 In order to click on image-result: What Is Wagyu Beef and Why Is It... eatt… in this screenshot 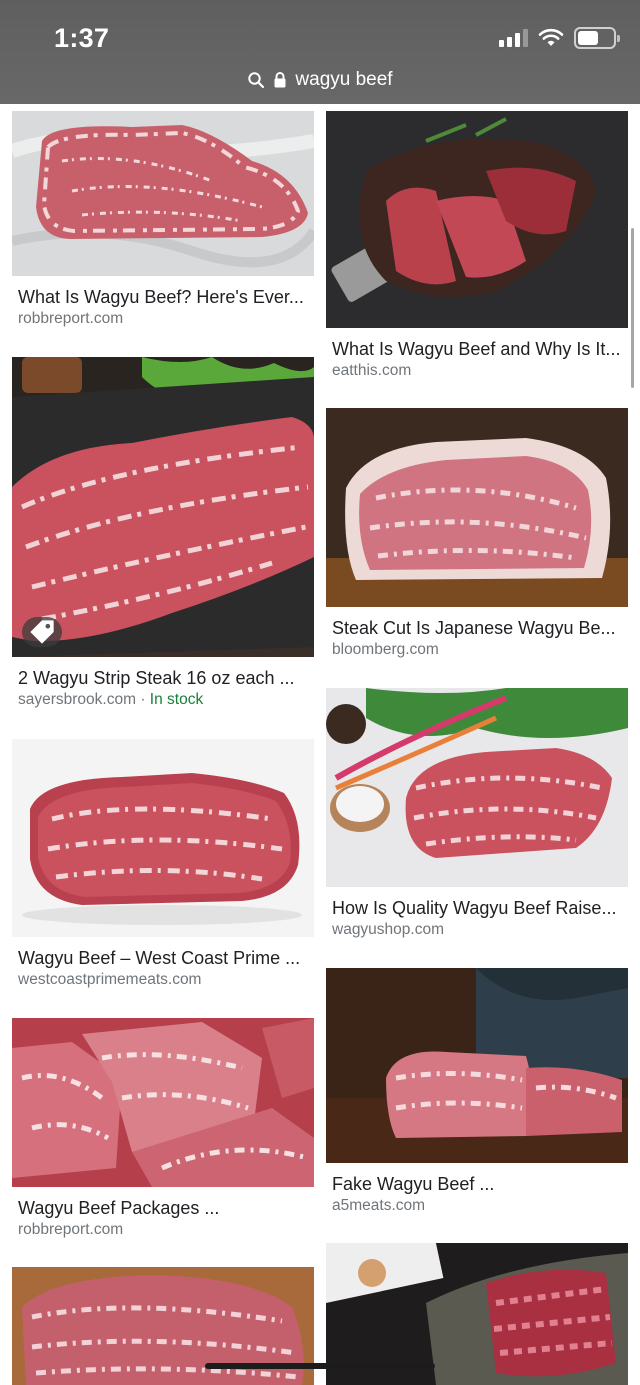, I will do `click(477, 246)`.